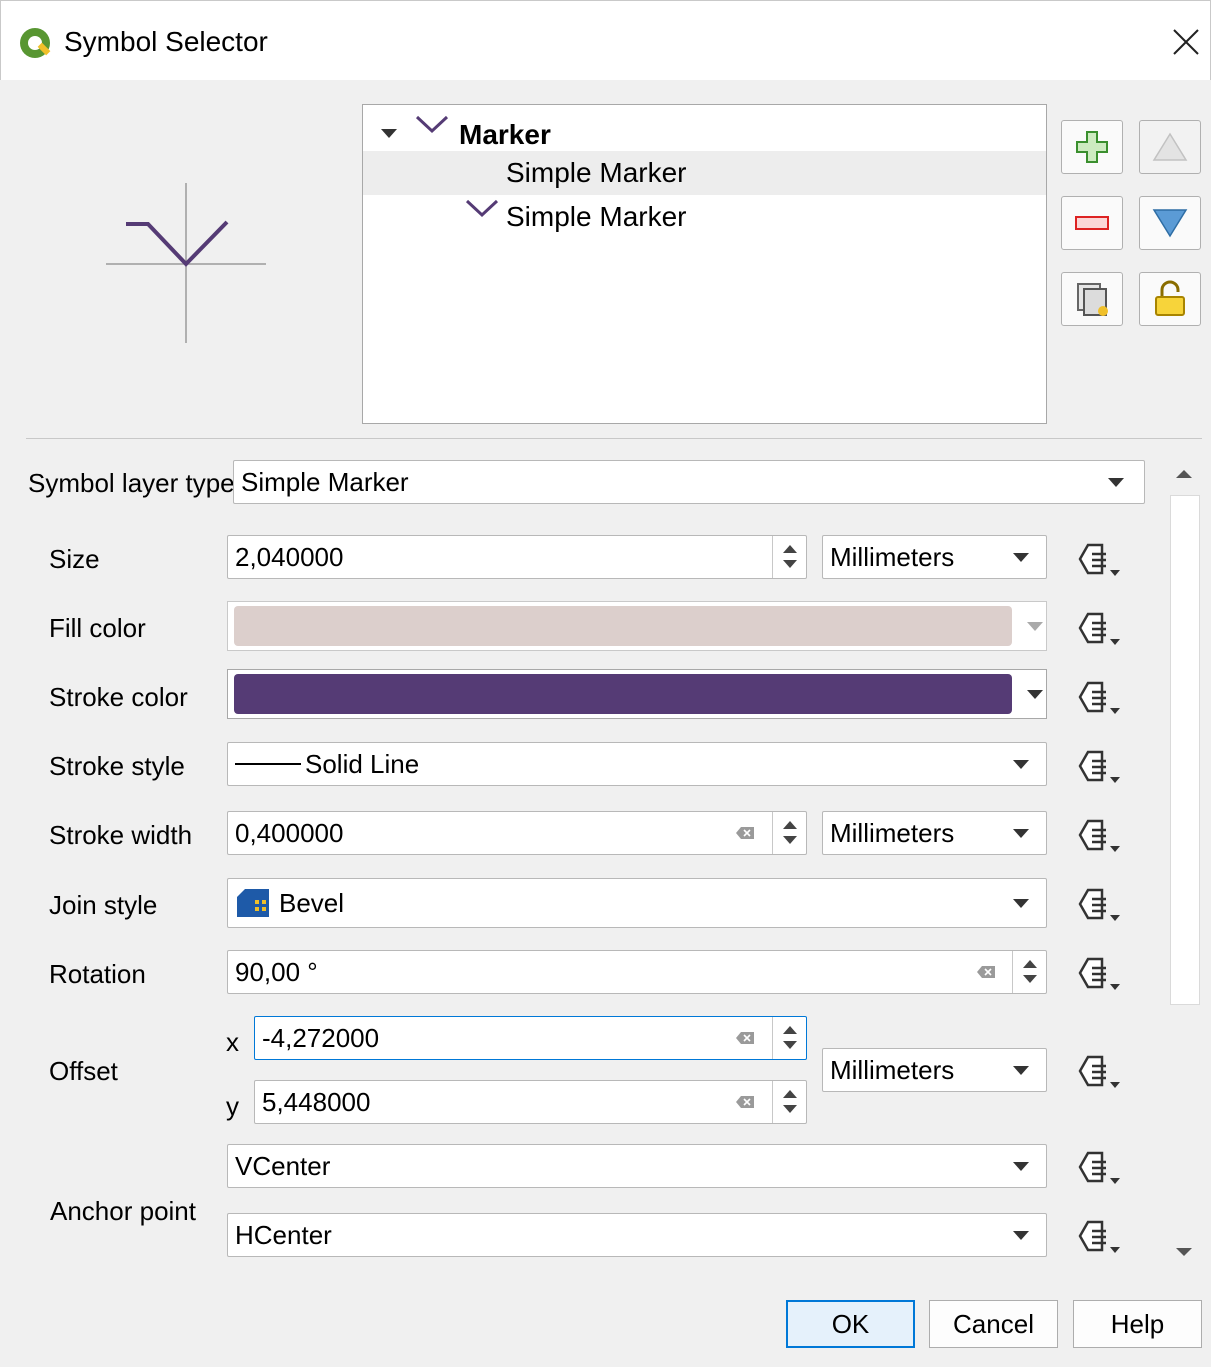 This screenshot has height=1367, width=1211. I want to click on join-style-value: Bevel, so click(312, 902).